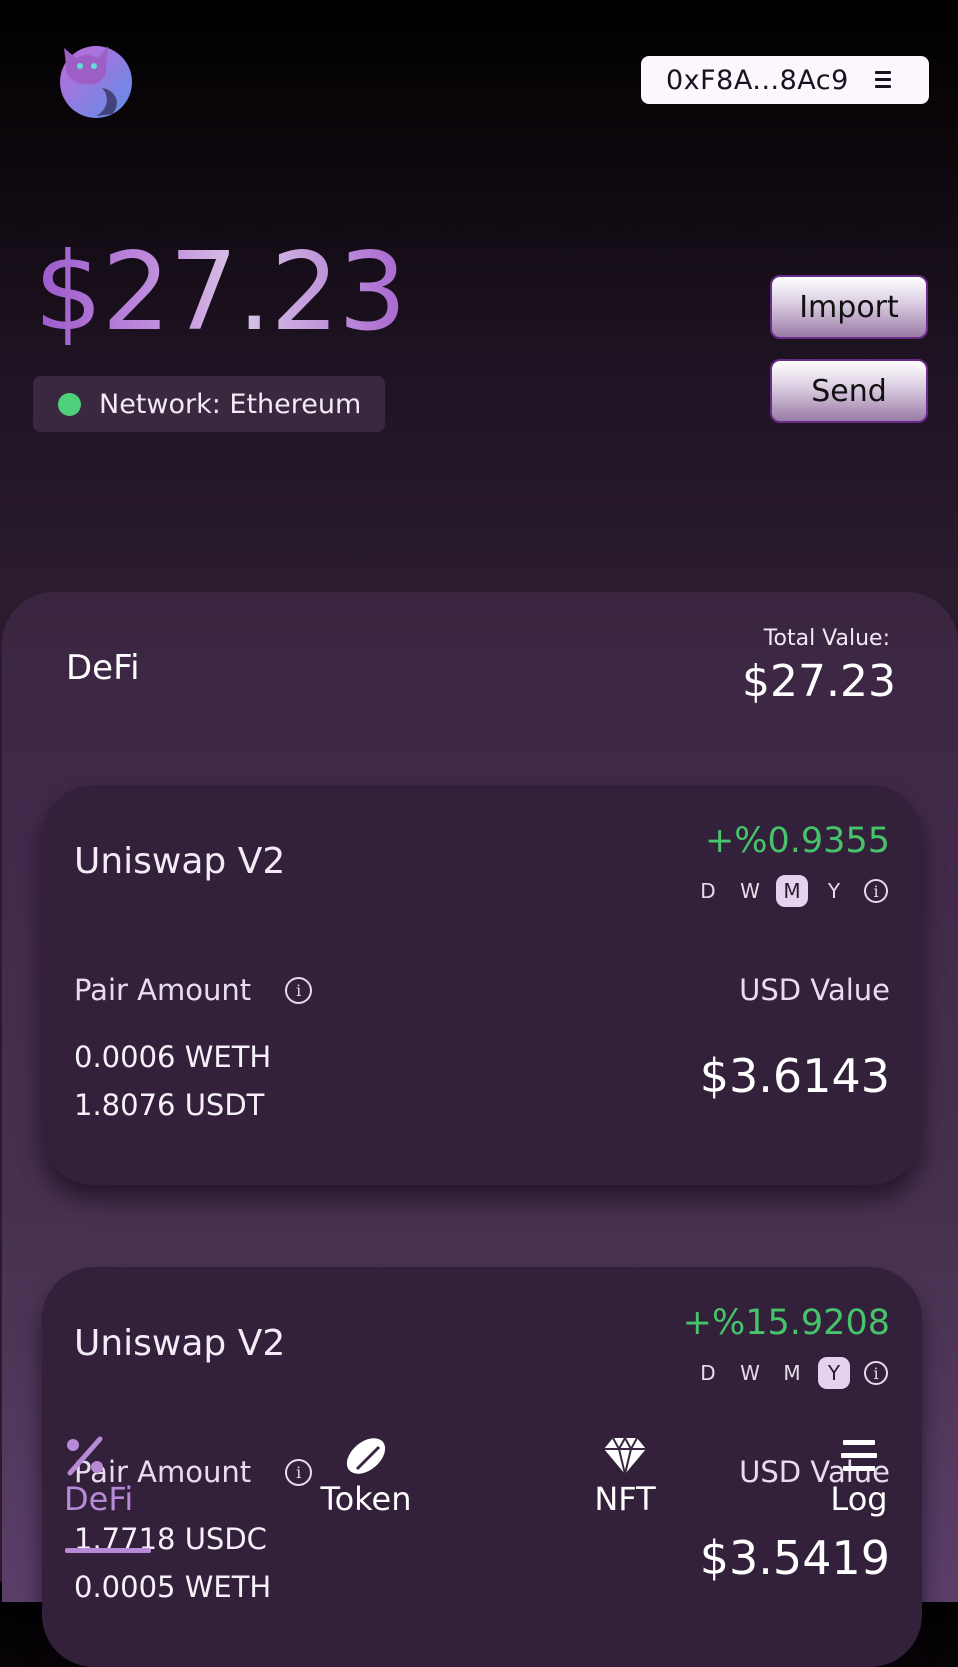 The image size is (958, 1667). I want to click on change-percent: +%15.9208, so click(786, 1323).